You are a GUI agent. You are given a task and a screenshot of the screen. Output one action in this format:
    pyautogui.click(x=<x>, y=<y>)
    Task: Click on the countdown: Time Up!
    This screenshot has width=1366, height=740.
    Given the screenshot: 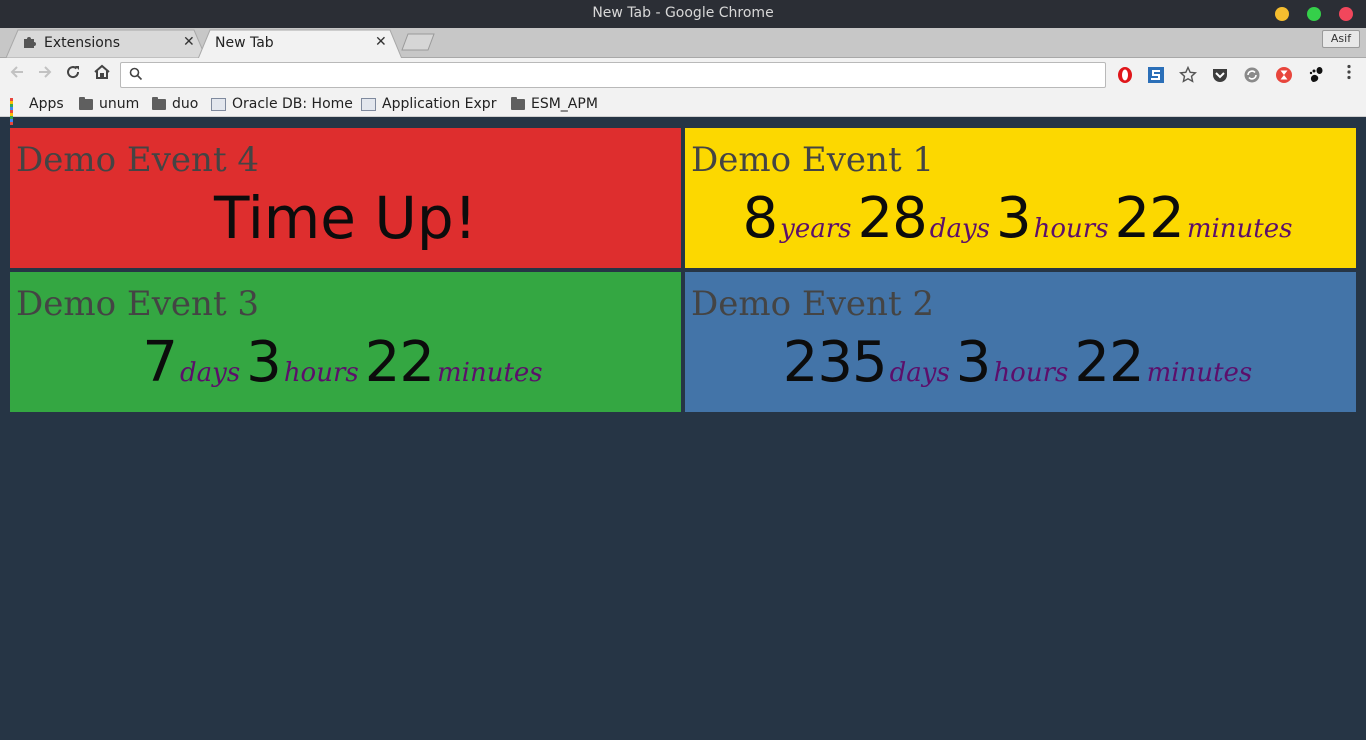 What is the action you would take?
    pyautogui.click(x=345, y=218)
    